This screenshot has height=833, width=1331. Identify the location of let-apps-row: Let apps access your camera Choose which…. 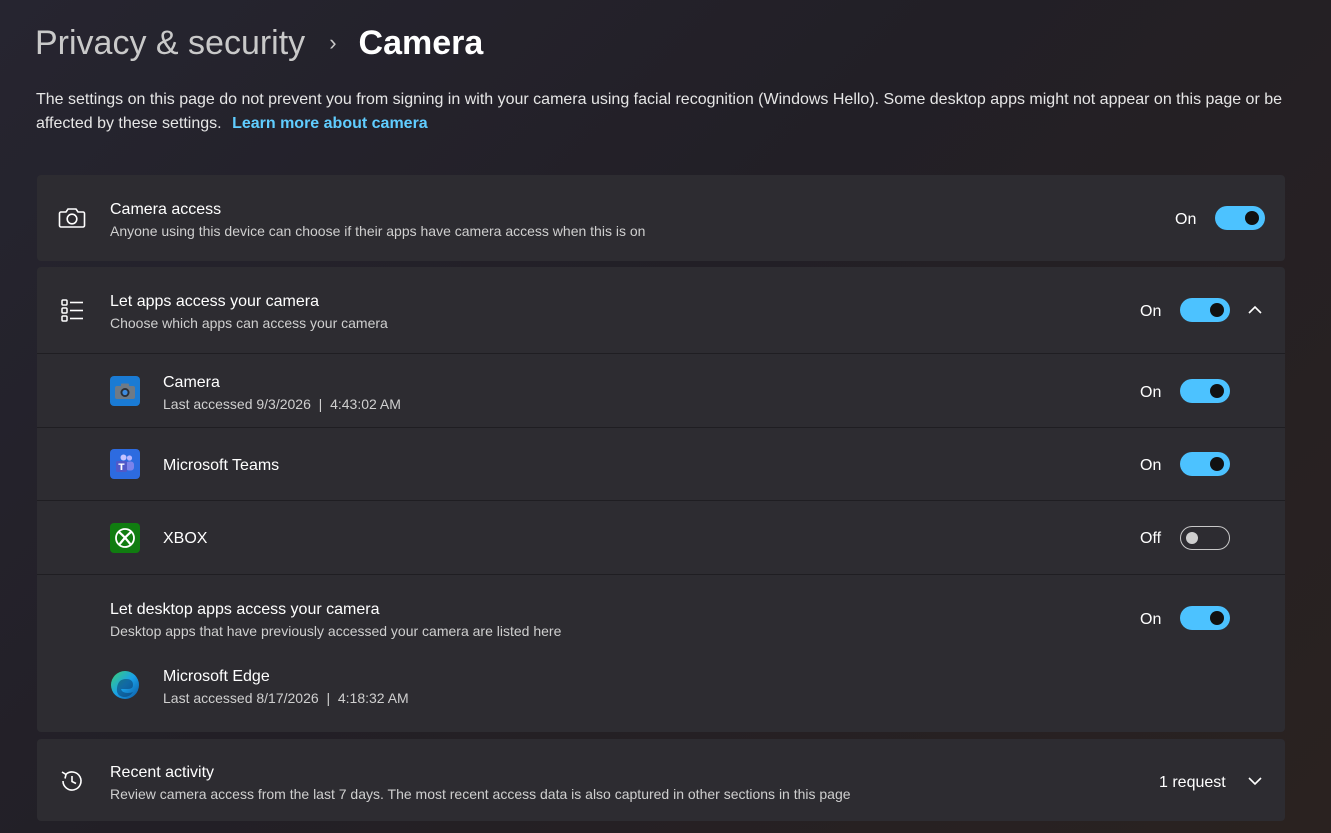
(661, 310).